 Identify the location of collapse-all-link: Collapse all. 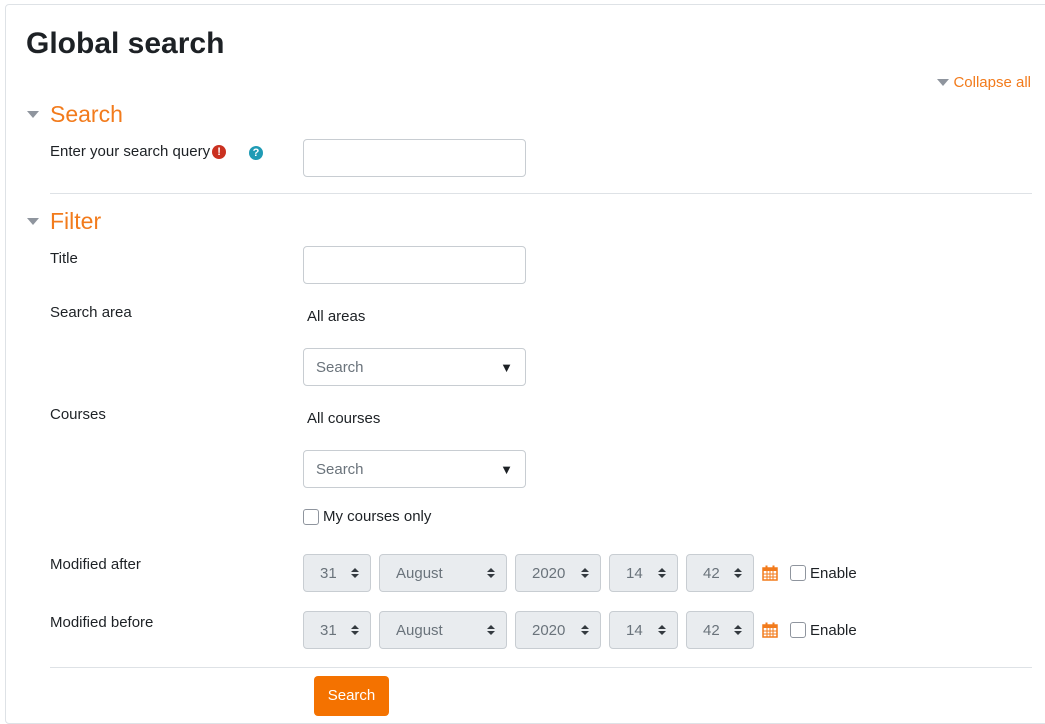
(984, 82).